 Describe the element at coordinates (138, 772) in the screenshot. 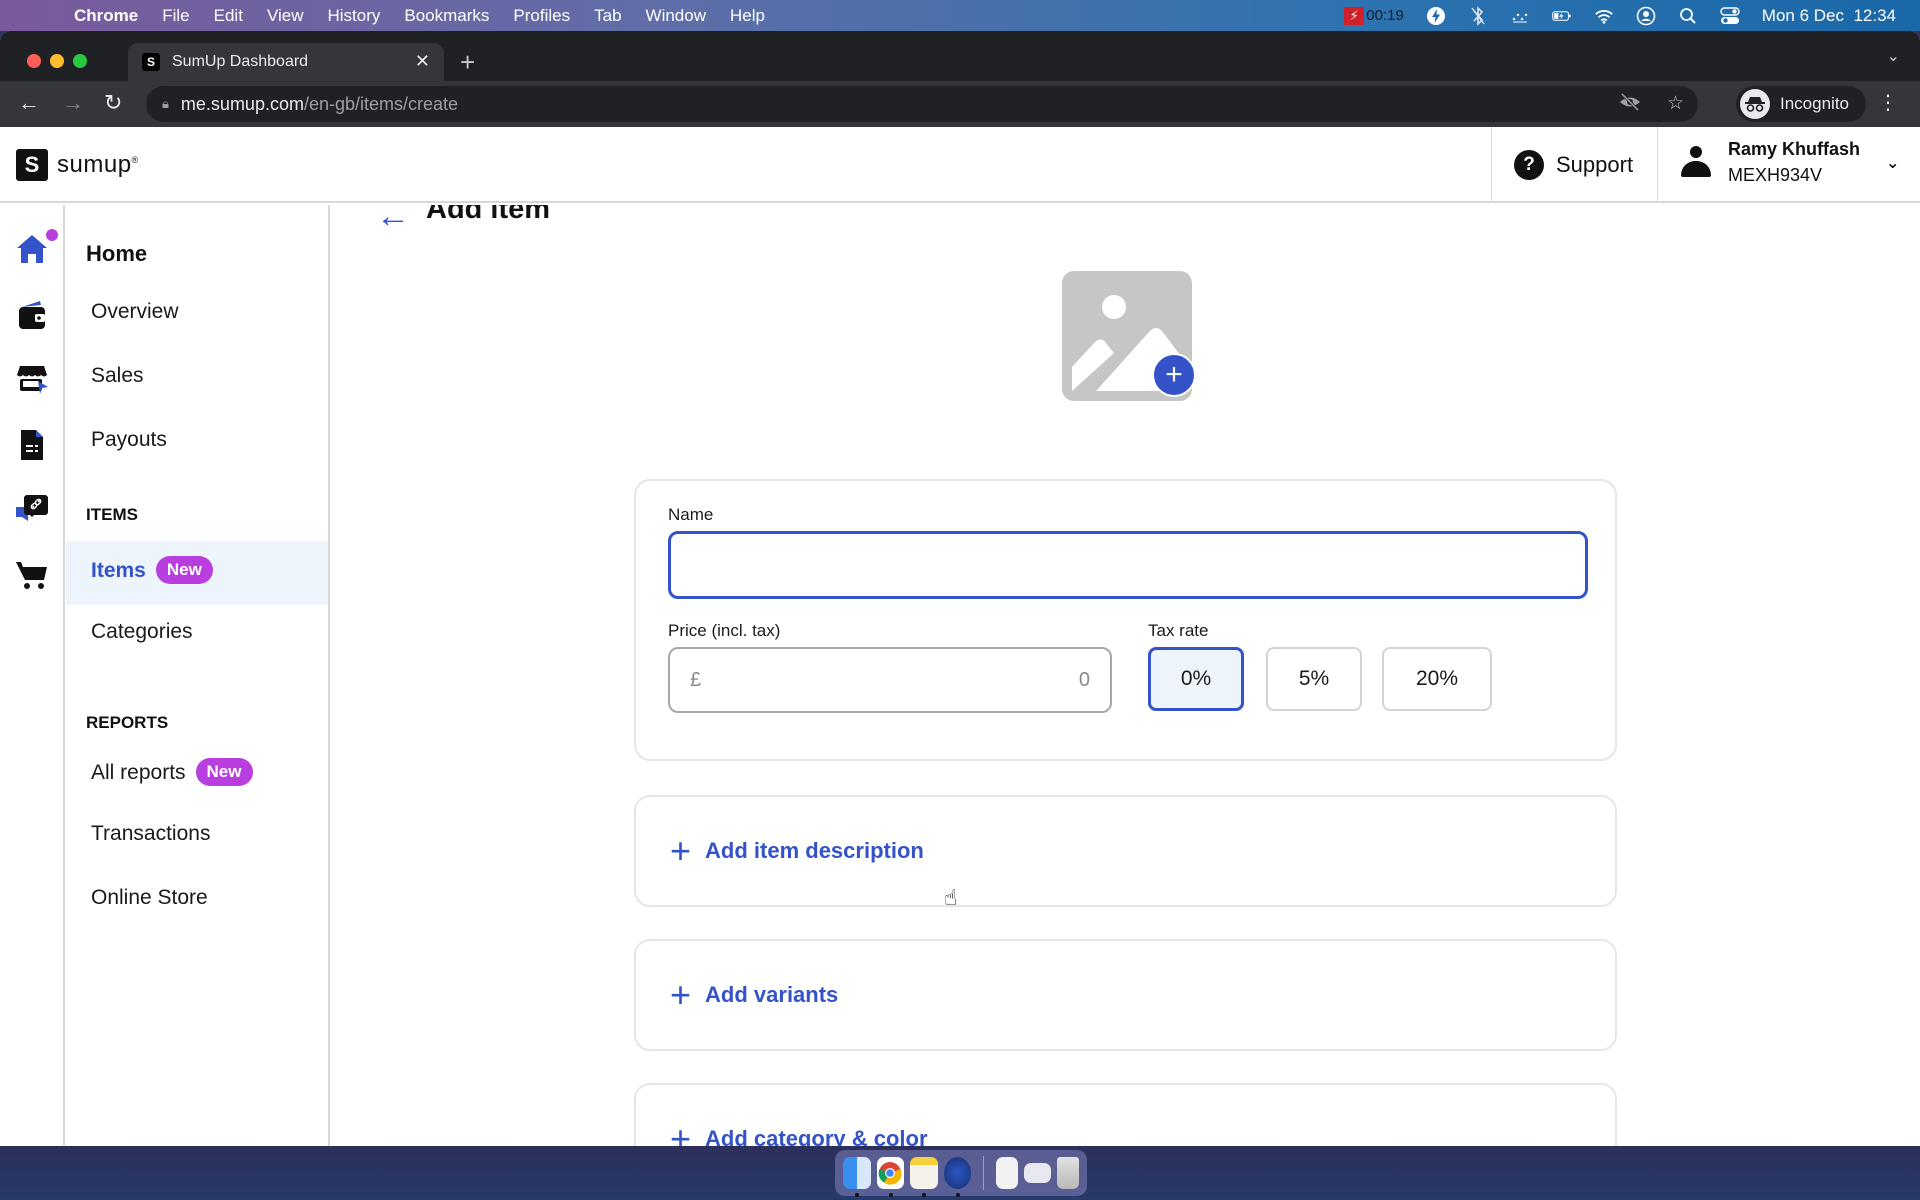

I see `sidebar-item-label: All reports` at that location.